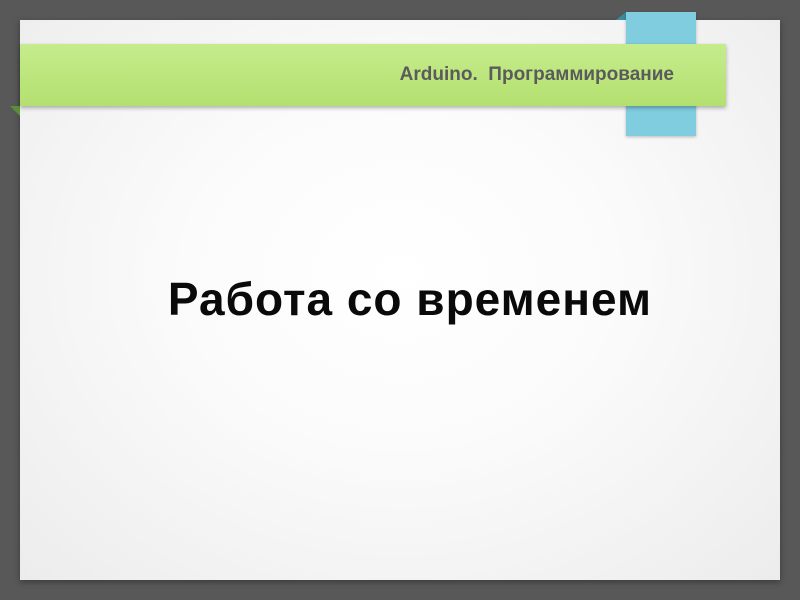  Describe the element at coordinates (621, 16) in the screenshot. I see `bookmark-fold` at that location.